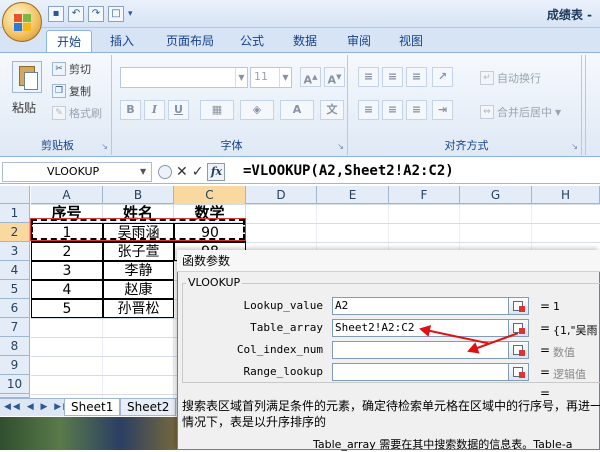  Describe the element at coordinates (510, 78) in the screenshot. I see `wrap-text-button: ↵ 自动换行` at that location.